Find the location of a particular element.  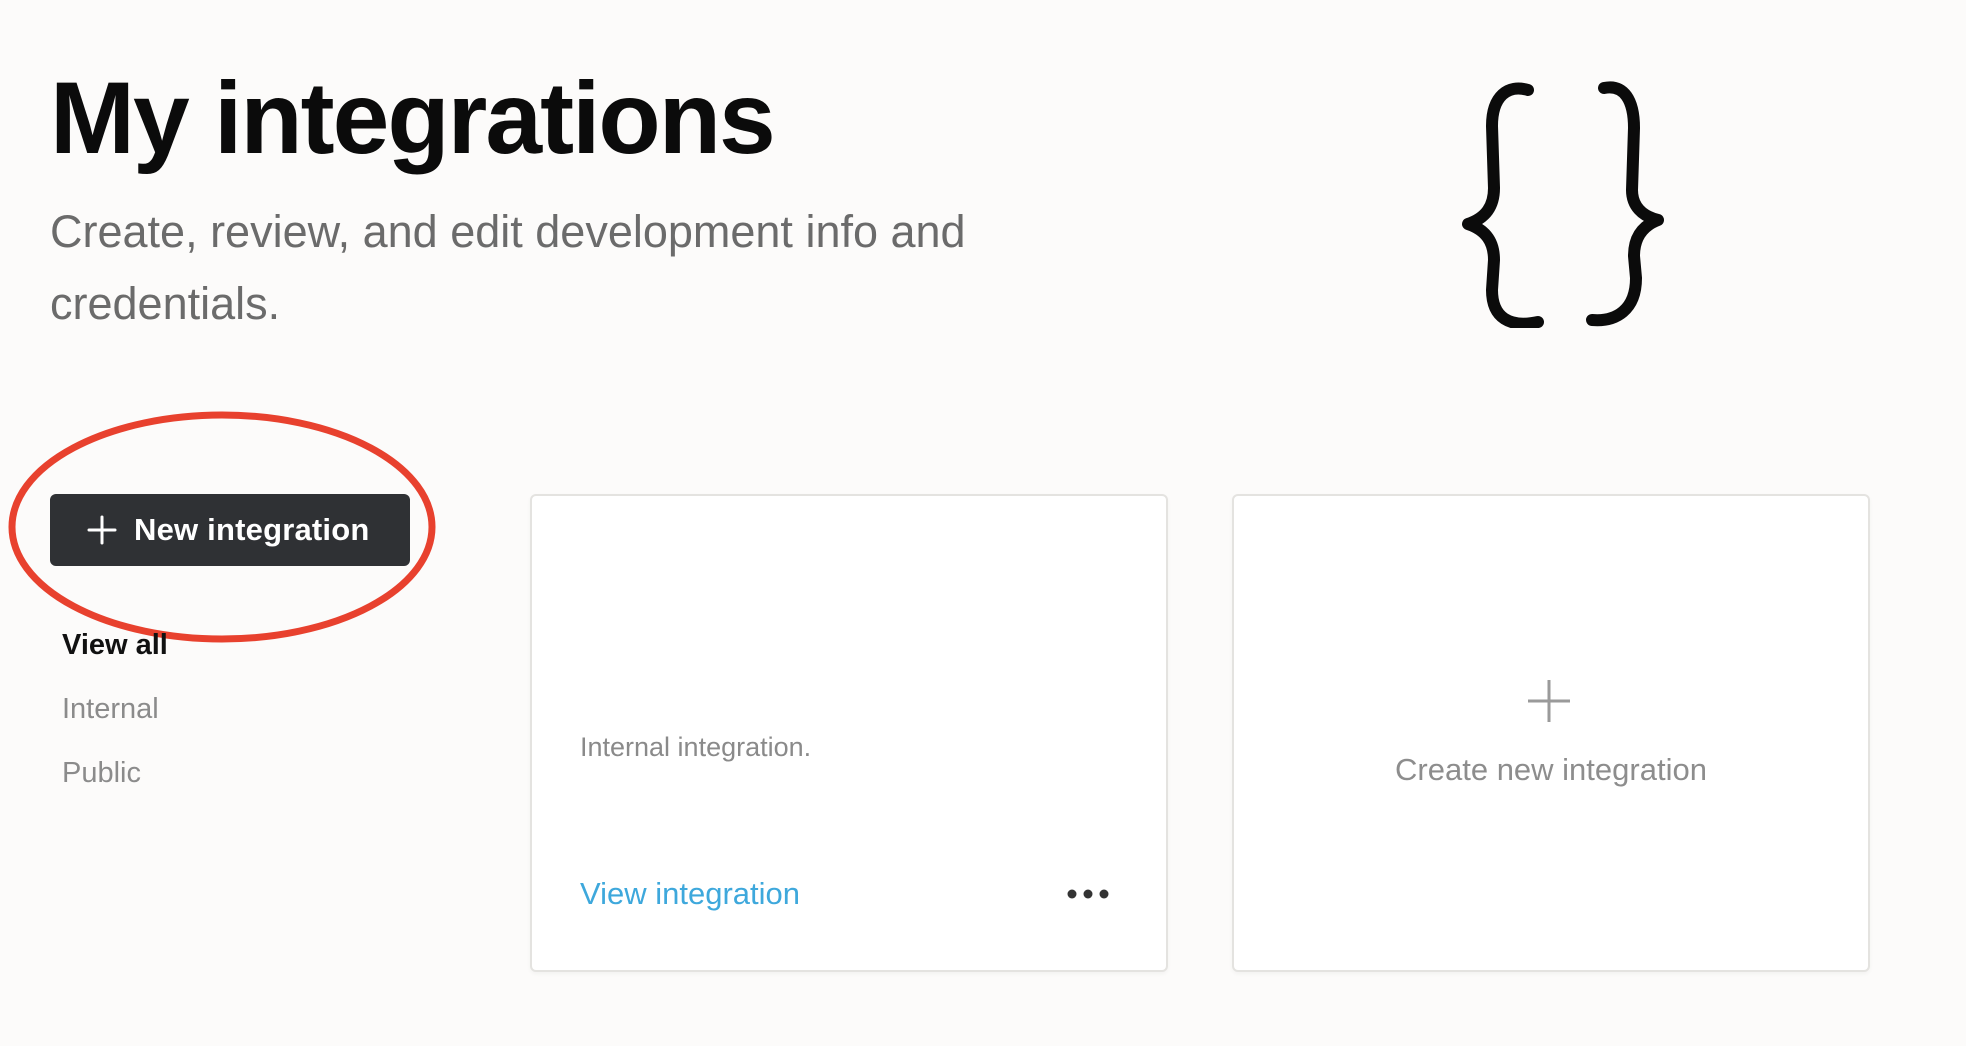

more-horizontal-icon is located at coordinates (1088, 894).